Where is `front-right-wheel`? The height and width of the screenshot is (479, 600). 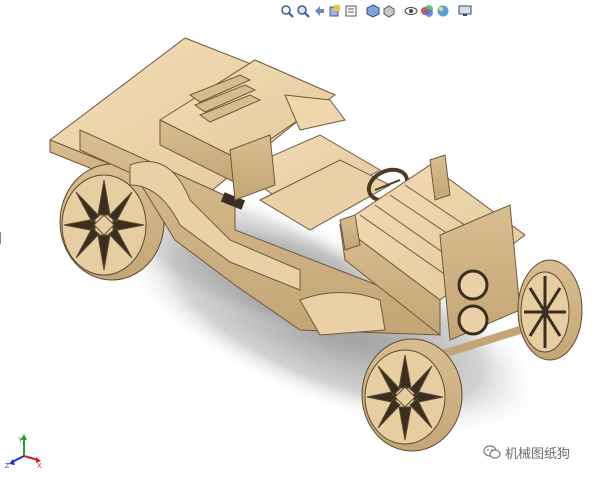
front-right-wheel is located at coordinates (550, 310).